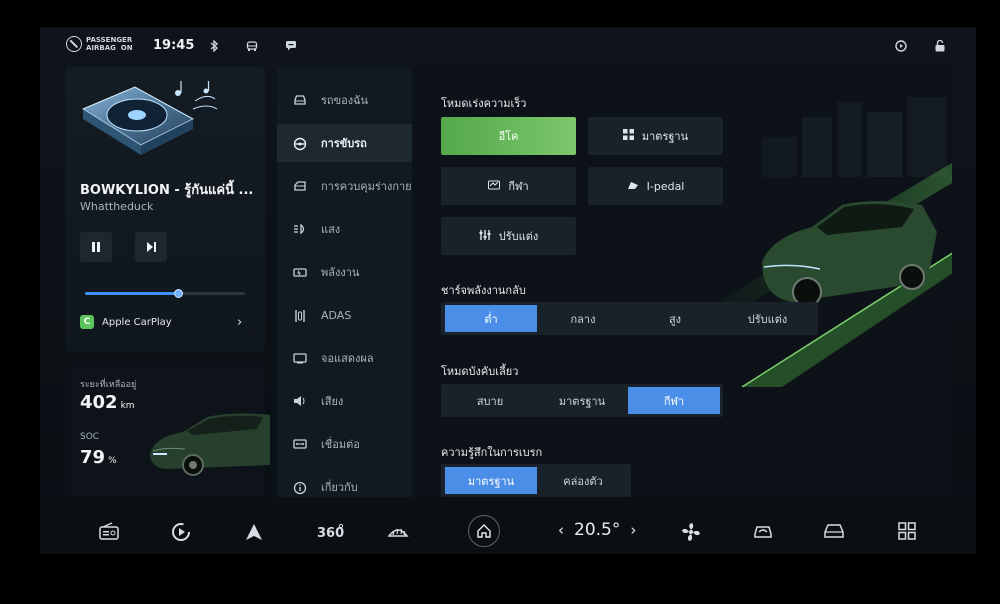  What do you see at coordinates (347, 358) in the screenshot?
I see `menu-item-label: จอแสดงผล` at bounding box center [347, 358].